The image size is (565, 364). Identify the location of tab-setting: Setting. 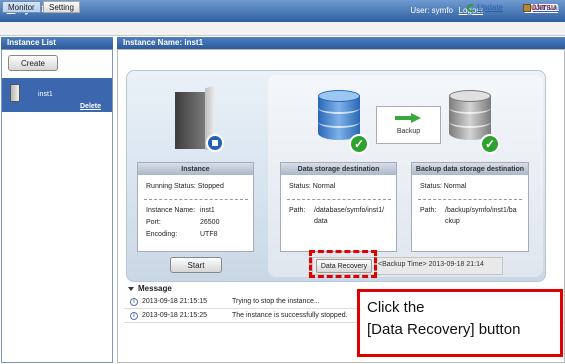
(61, 7).